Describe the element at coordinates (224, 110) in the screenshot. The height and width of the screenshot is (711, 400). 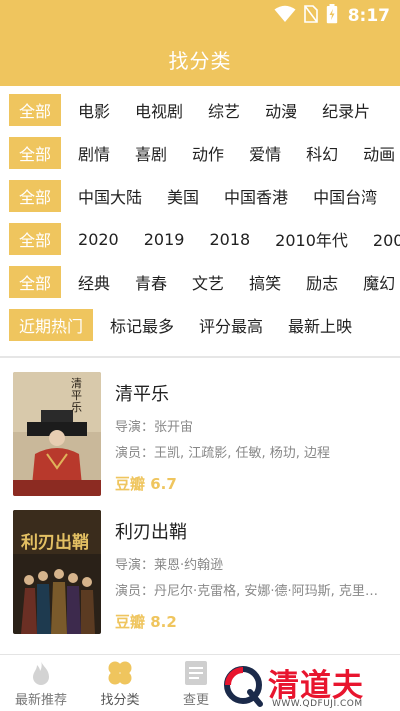
I see `filter-chip: 综艺` at that location.